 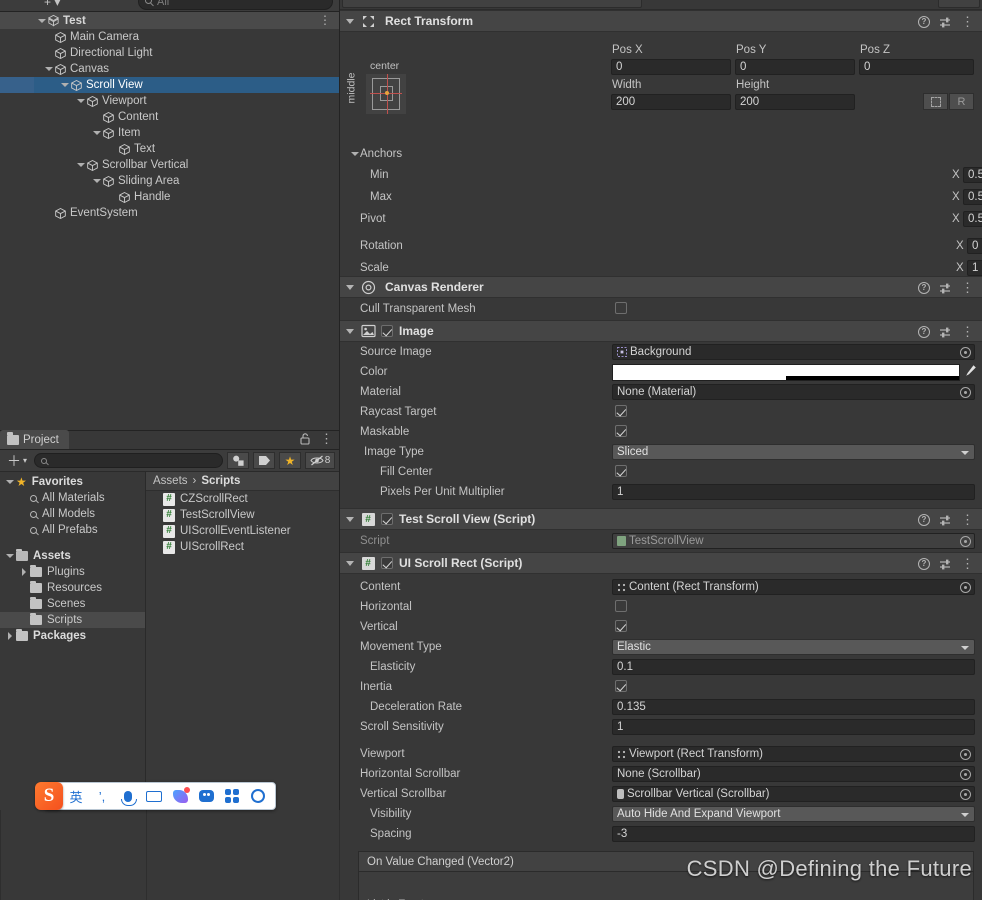 I want to click on tab-project: Project, so click(x=34, y=439).